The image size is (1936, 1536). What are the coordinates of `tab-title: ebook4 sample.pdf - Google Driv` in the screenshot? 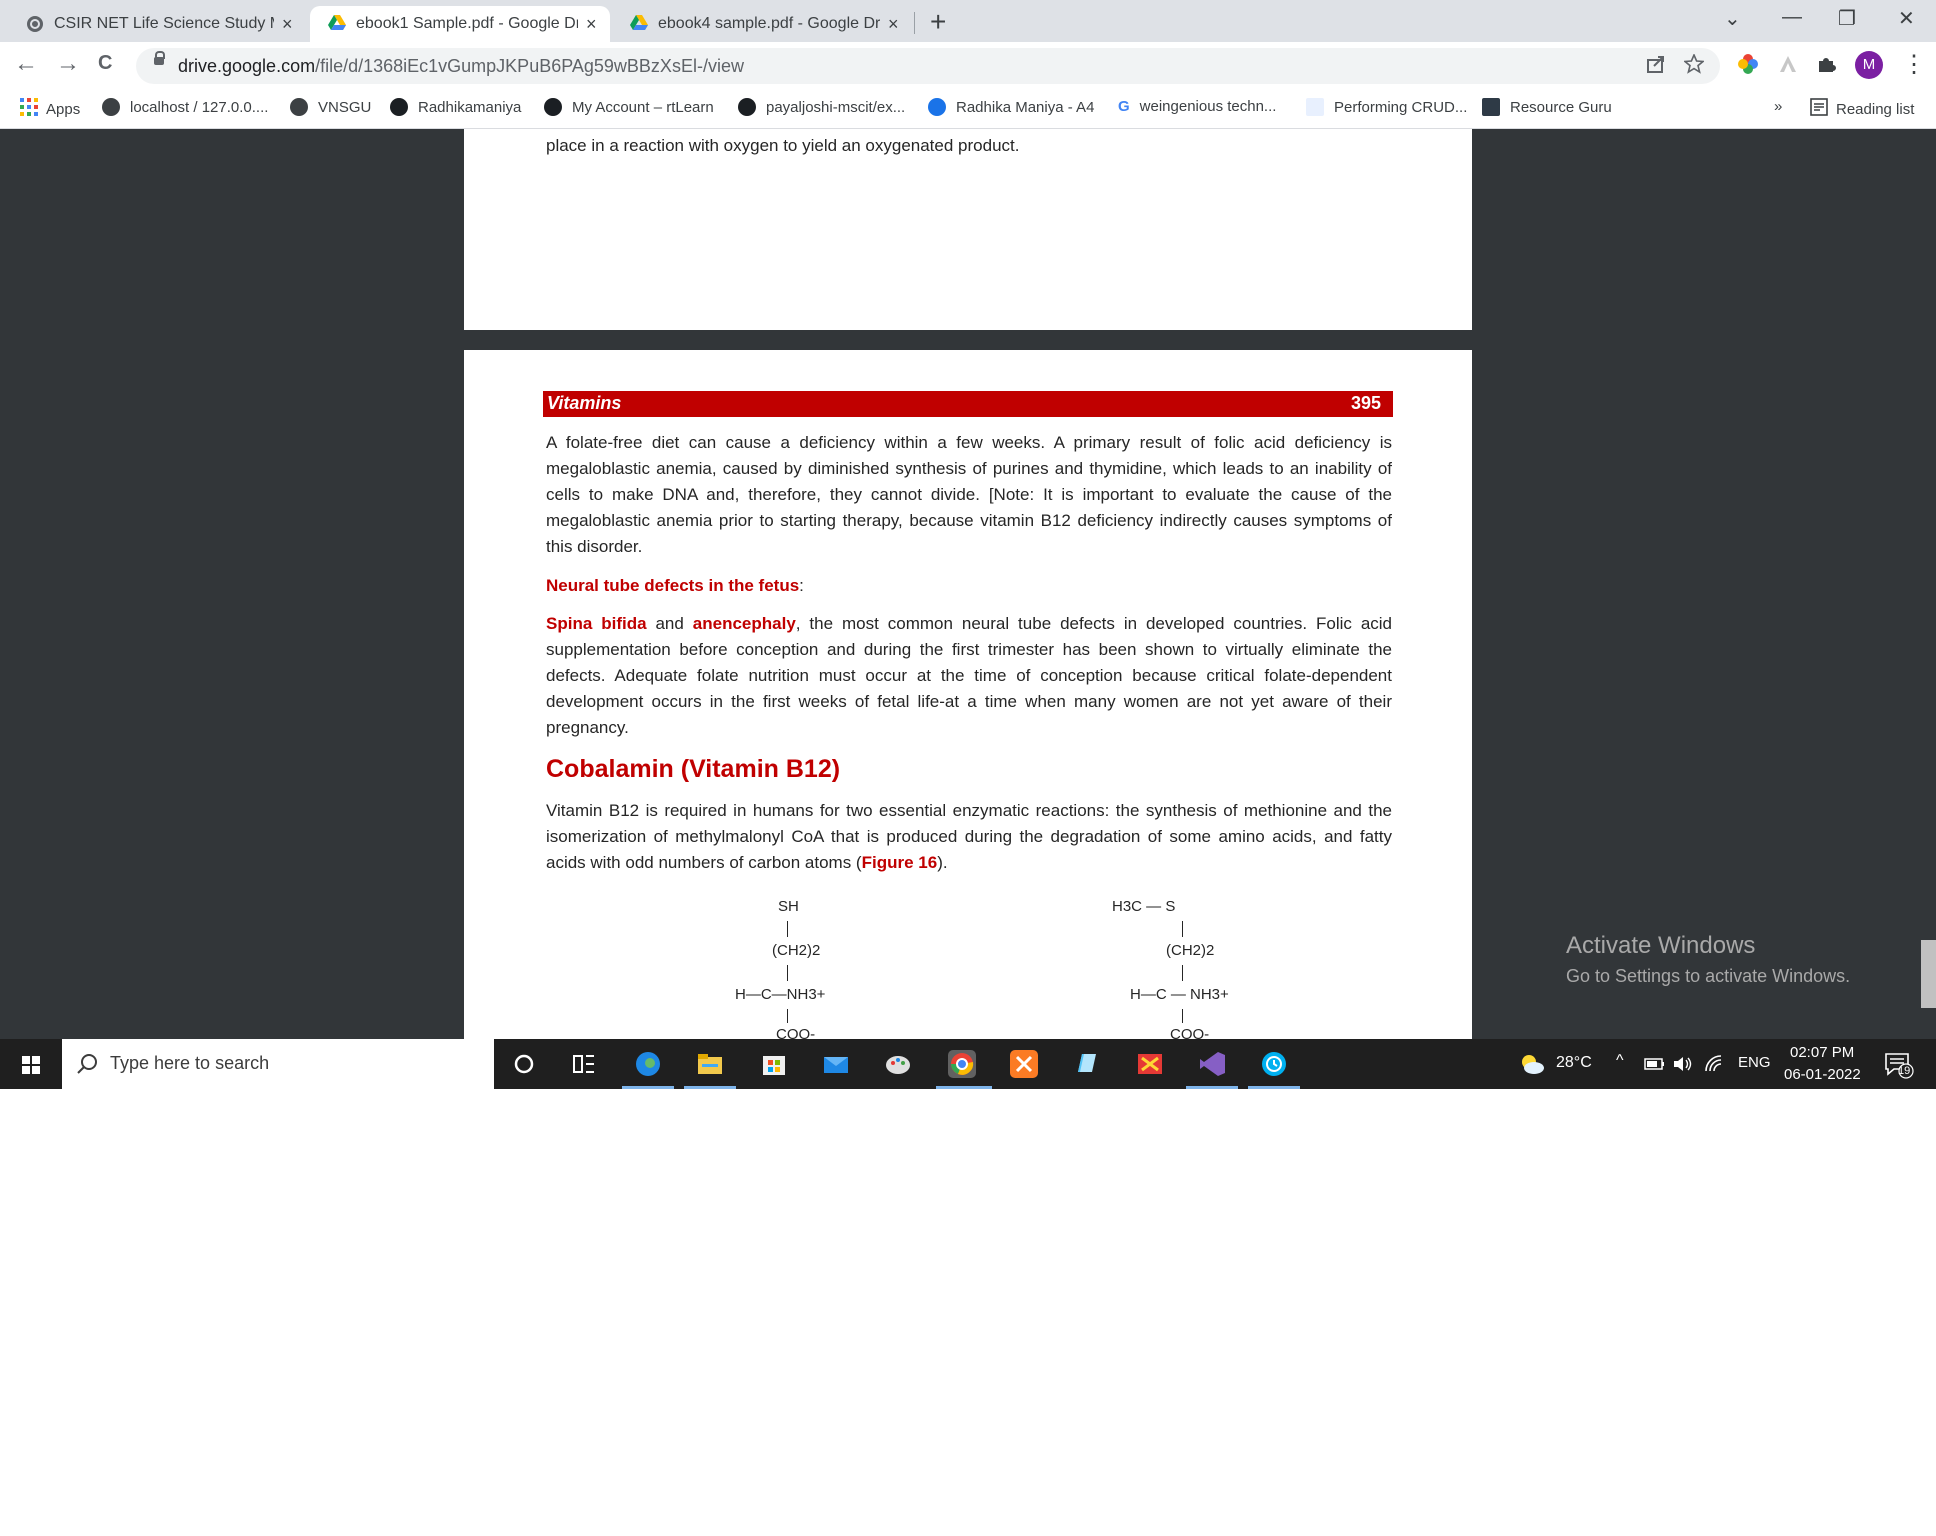 It's located at (769, 23).